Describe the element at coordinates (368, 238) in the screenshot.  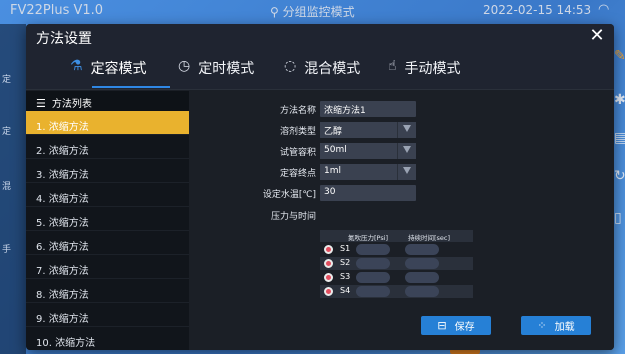
I see `pressure-column-header: 氮吹压力[Psi]` at that location.